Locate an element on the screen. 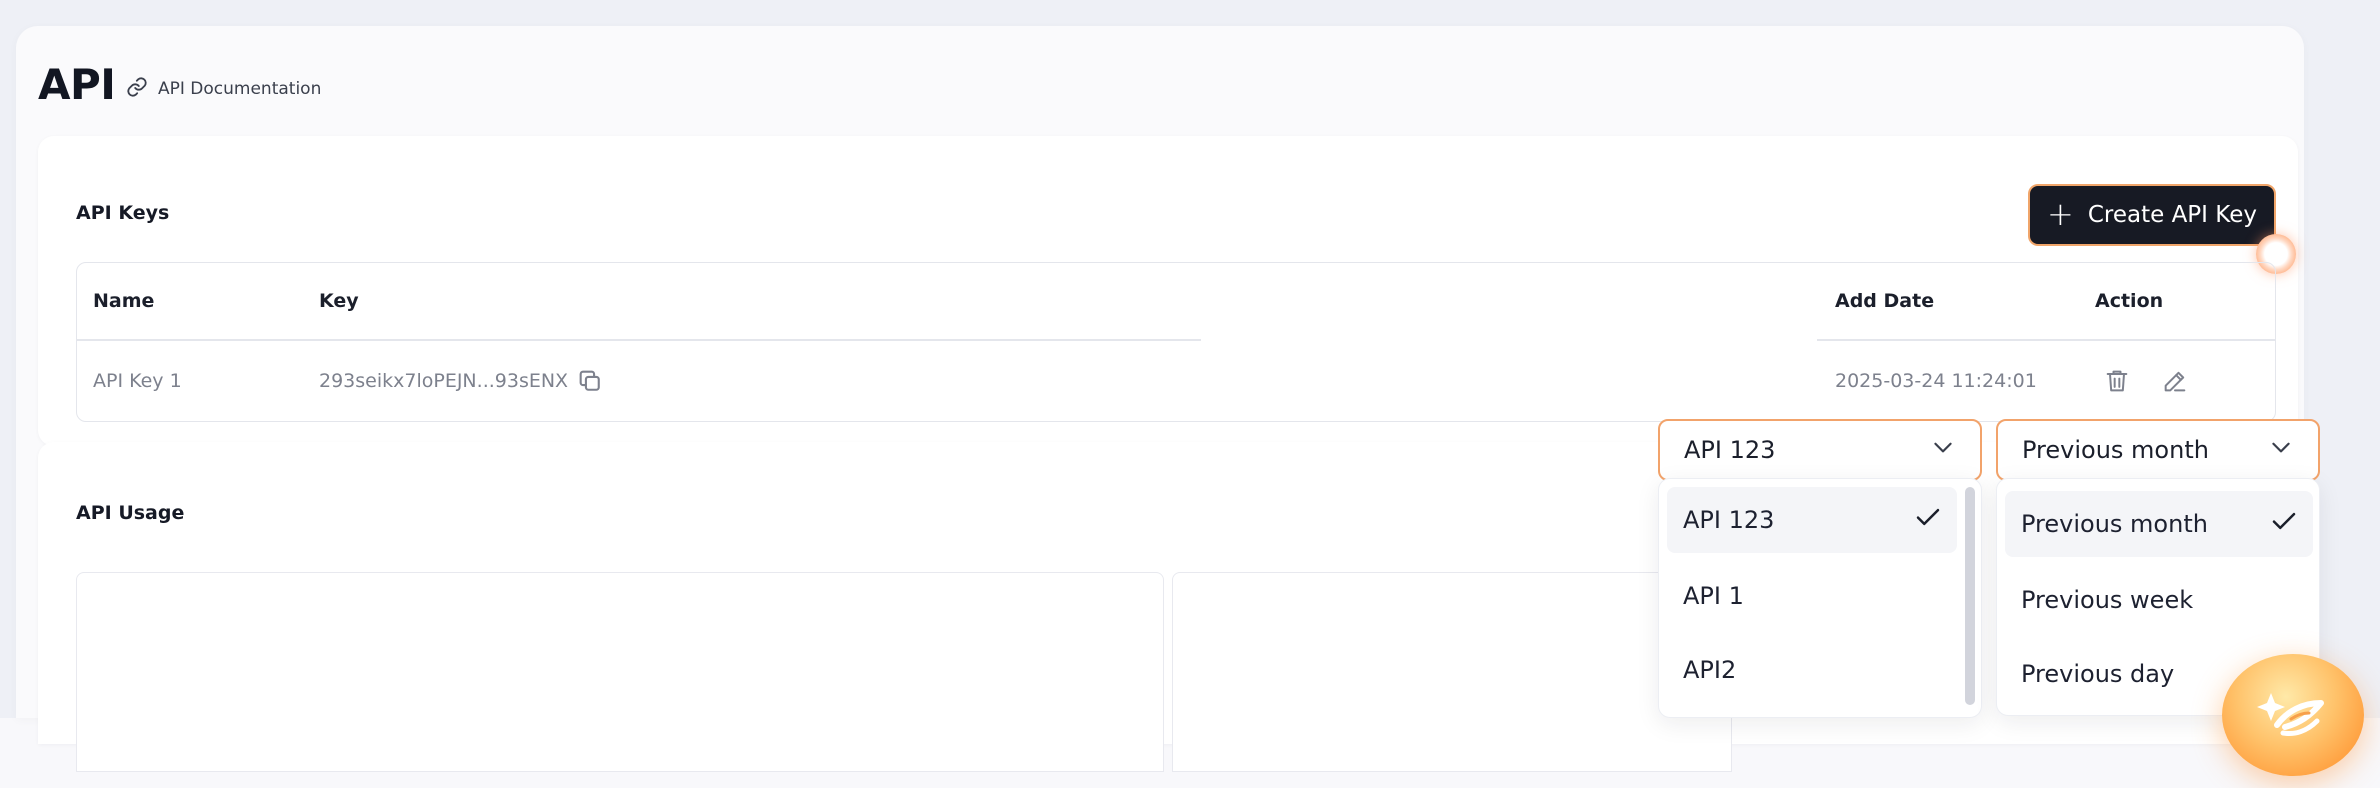 Image resolution: width=2380 pixels, height=788 pixels. api-option: API2 is located at coordinates (1812, 670).